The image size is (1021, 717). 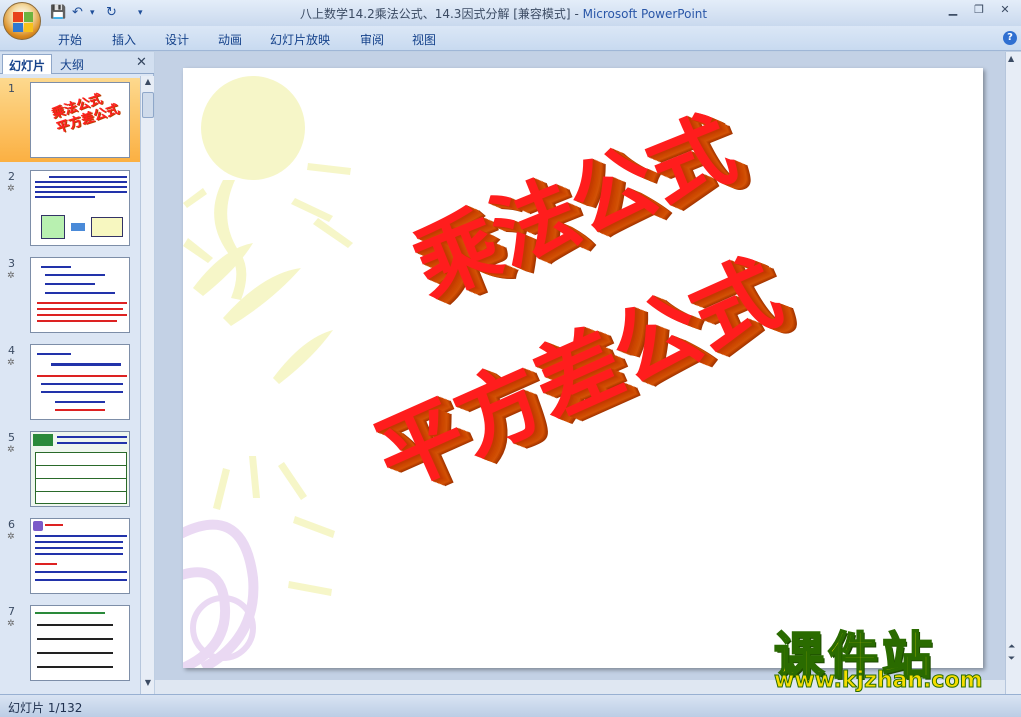 What do you see at coordinates (124, 39) in the screenshot?
I see `tab-insert: 插入` at bounding box center [124, 39].